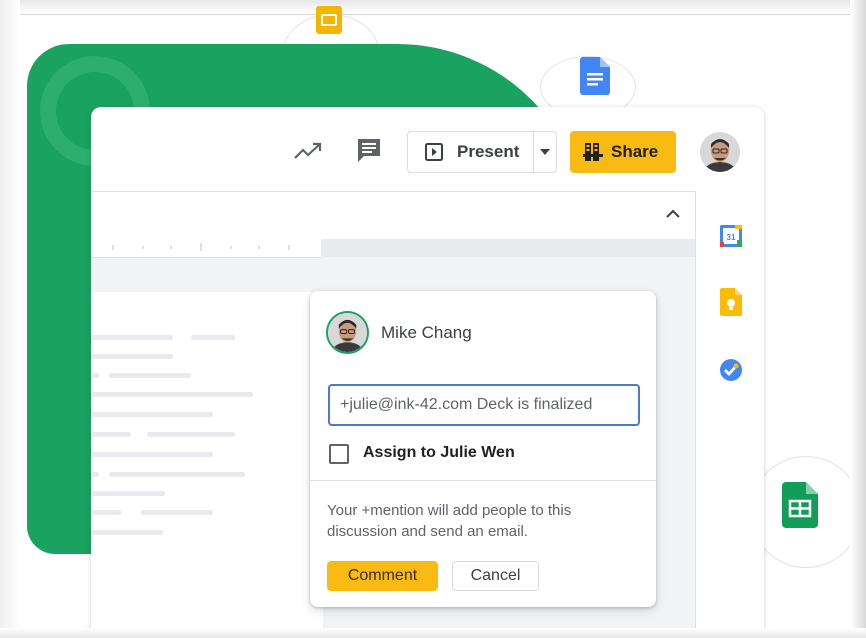 The image size is (866, 638). What do you see at coordinates (207, 465) in the screenshot?
I see `document-page` at bounding box center [207, 465].